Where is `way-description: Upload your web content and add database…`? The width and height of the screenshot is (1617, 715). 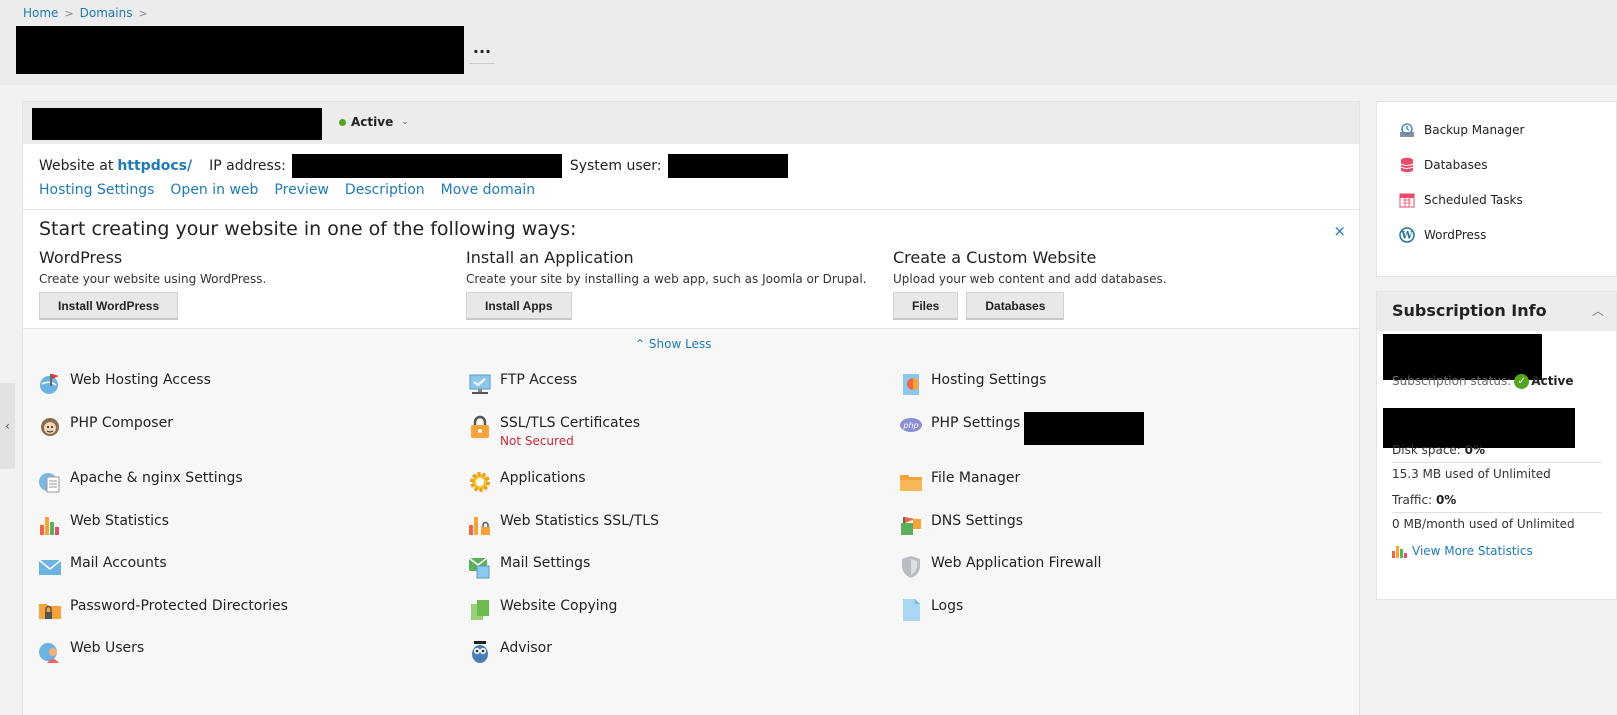
way-description: Upload your web content and add database… is located at coordinates (1030, 279).